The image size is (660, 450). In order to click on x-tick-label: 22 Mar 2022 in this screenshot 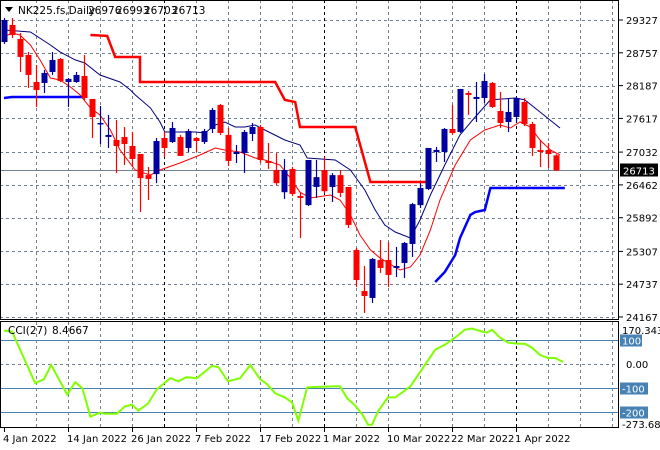, I will do `click(482, 439)`.